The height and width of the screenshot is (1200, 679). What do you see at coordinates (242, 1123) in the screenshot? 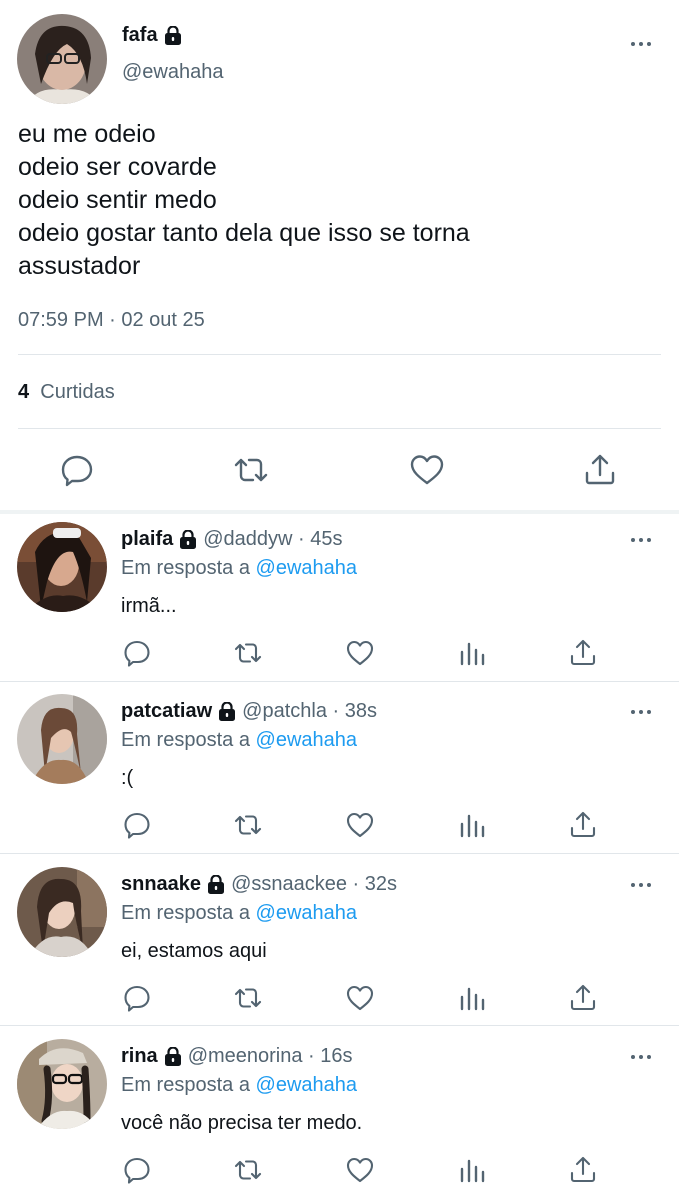
I see `reply-text: você não precisa ter medo.` at bounding box center [242, 1123].